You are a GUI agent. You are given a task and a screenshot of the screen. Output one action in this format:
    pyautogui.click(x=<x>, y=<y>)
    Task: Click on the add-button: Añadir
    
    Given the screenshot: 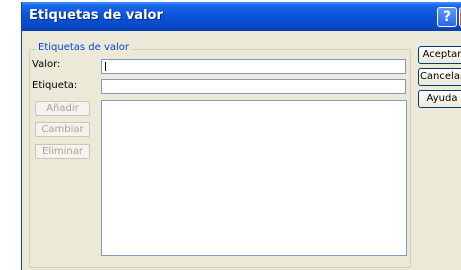 What is the action you would take?
    pyautogui.click(x=62, y=108)
    